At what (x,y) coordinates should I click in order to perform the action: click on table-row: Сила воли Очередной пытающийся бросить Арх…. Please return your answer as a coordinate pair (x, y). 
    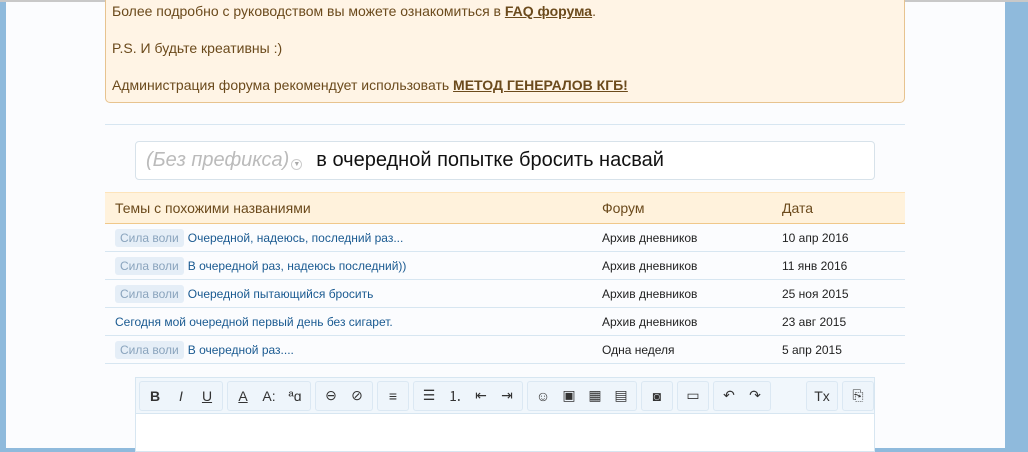
    Looking at the image, I should click on (505, 293).